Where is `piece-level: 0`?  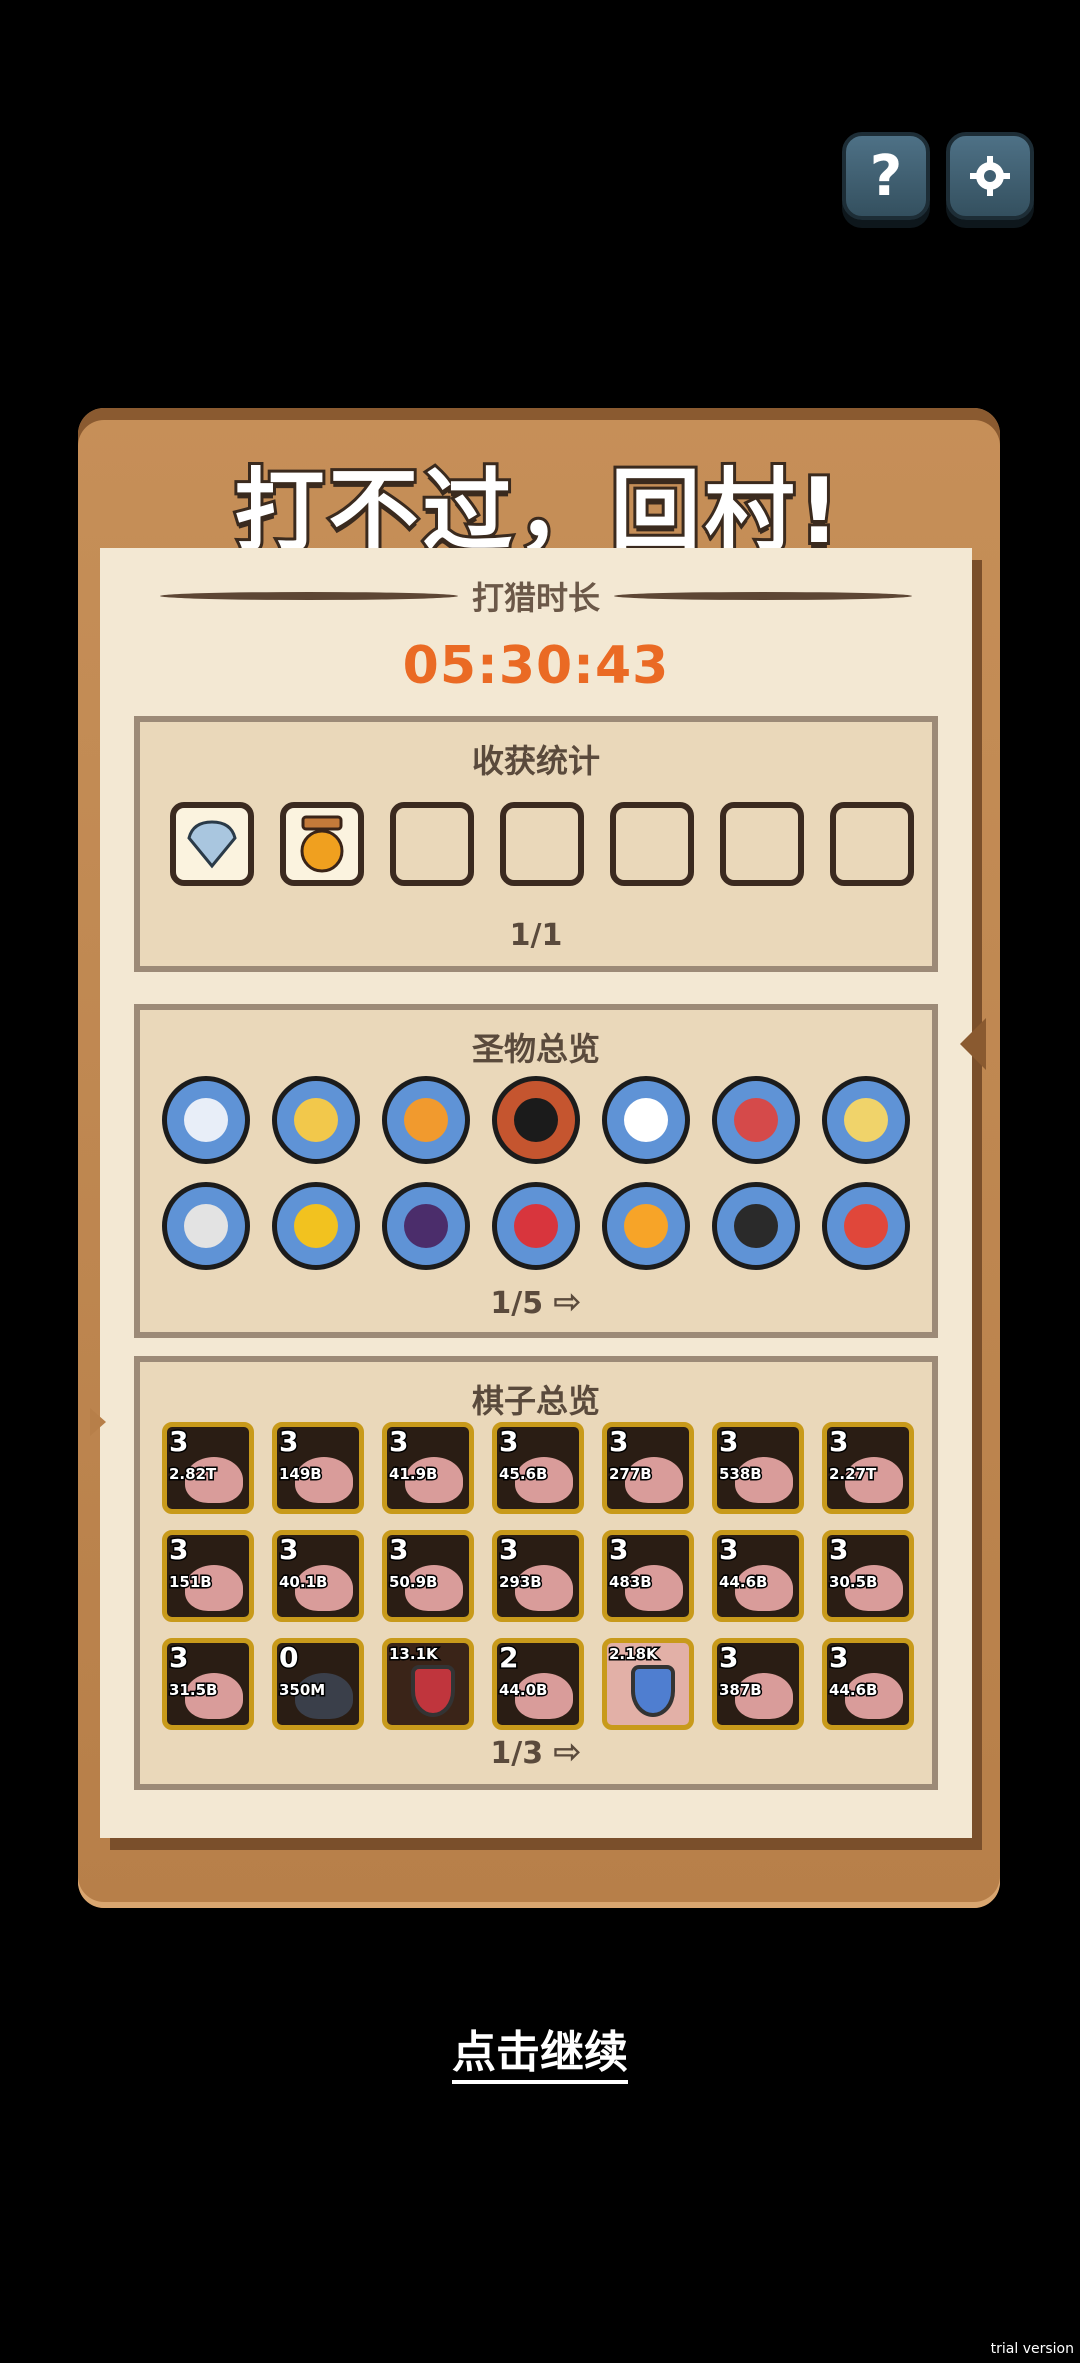
piece-level: 0 is located at coordinates (288, 1658).